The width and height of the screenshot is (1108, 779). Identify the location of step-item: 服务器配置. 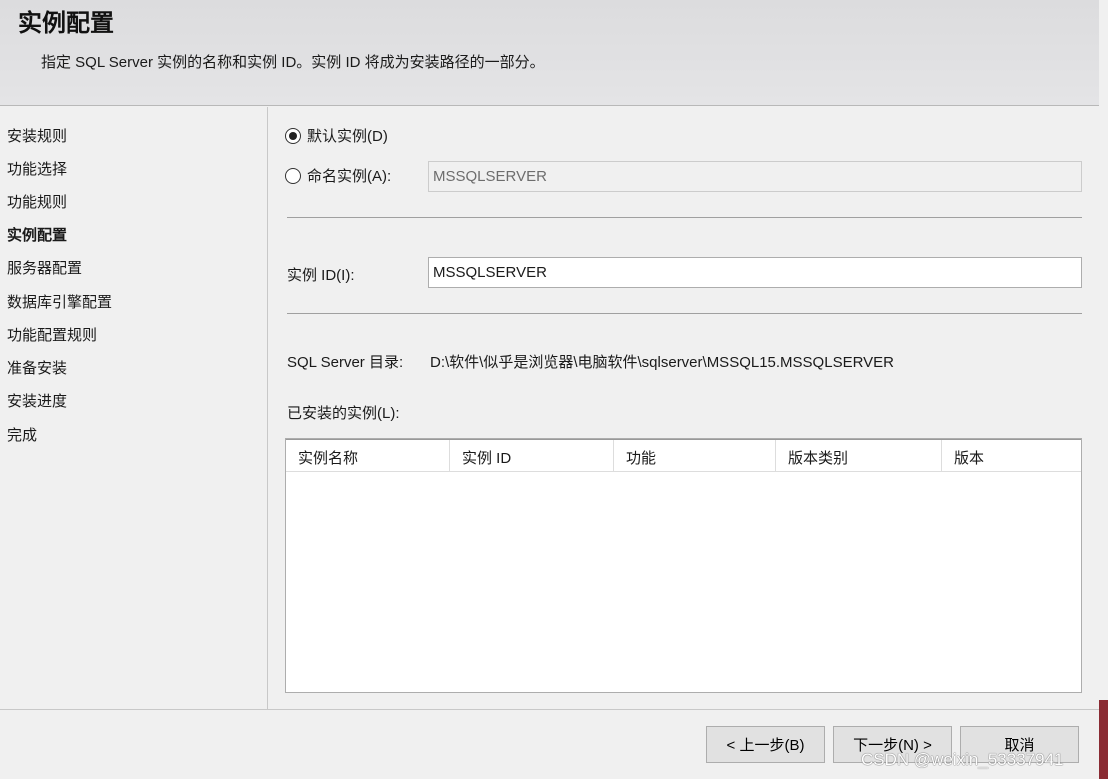
(45, 268).